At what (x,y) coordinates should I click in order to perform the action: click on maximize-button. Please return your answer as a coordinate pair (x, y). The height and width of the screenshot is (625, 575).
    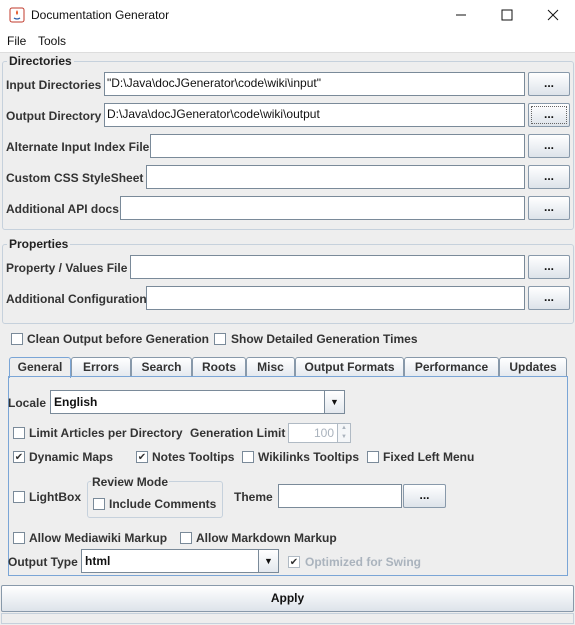
    Looking at the image, I should click on (507, 15).